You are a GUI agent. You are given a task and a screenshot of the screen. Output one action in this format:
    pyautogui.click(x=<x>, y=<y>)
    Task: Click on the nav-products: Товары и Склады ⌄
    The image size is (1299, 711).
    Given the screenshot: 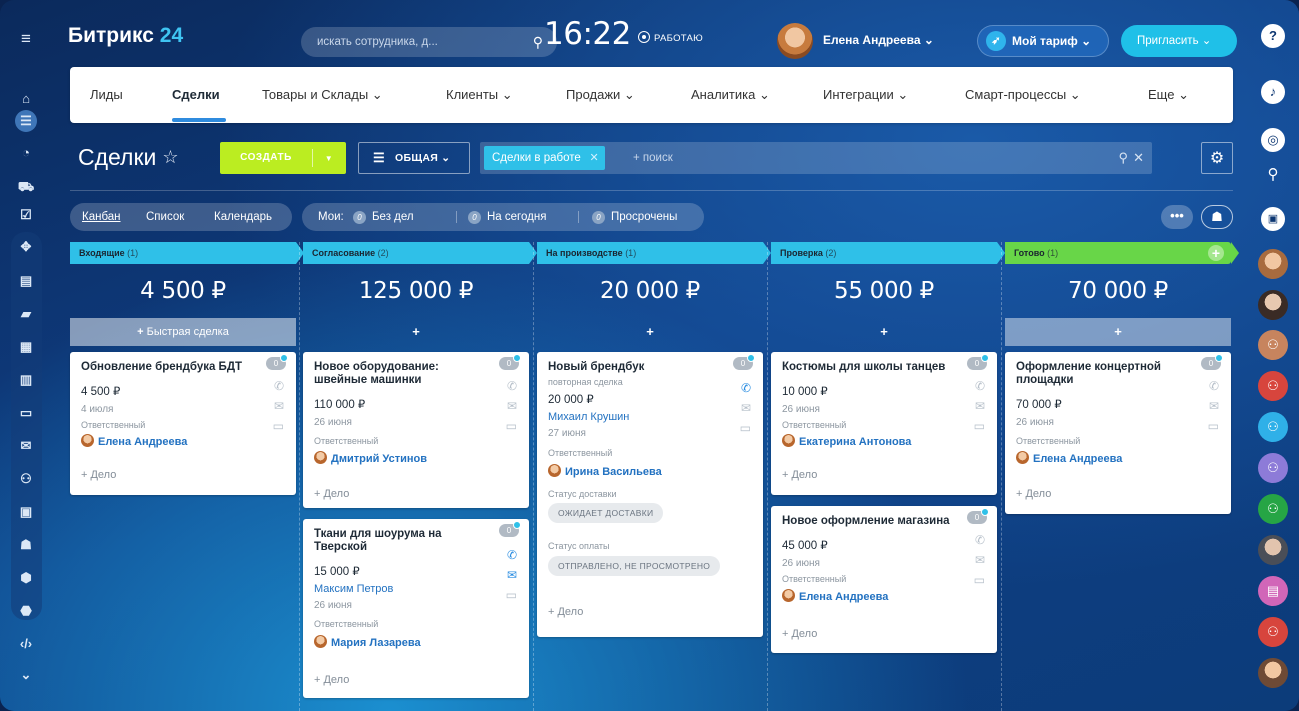 What is the action you would take?
    pyautogui.click(x=322, y=95)
    